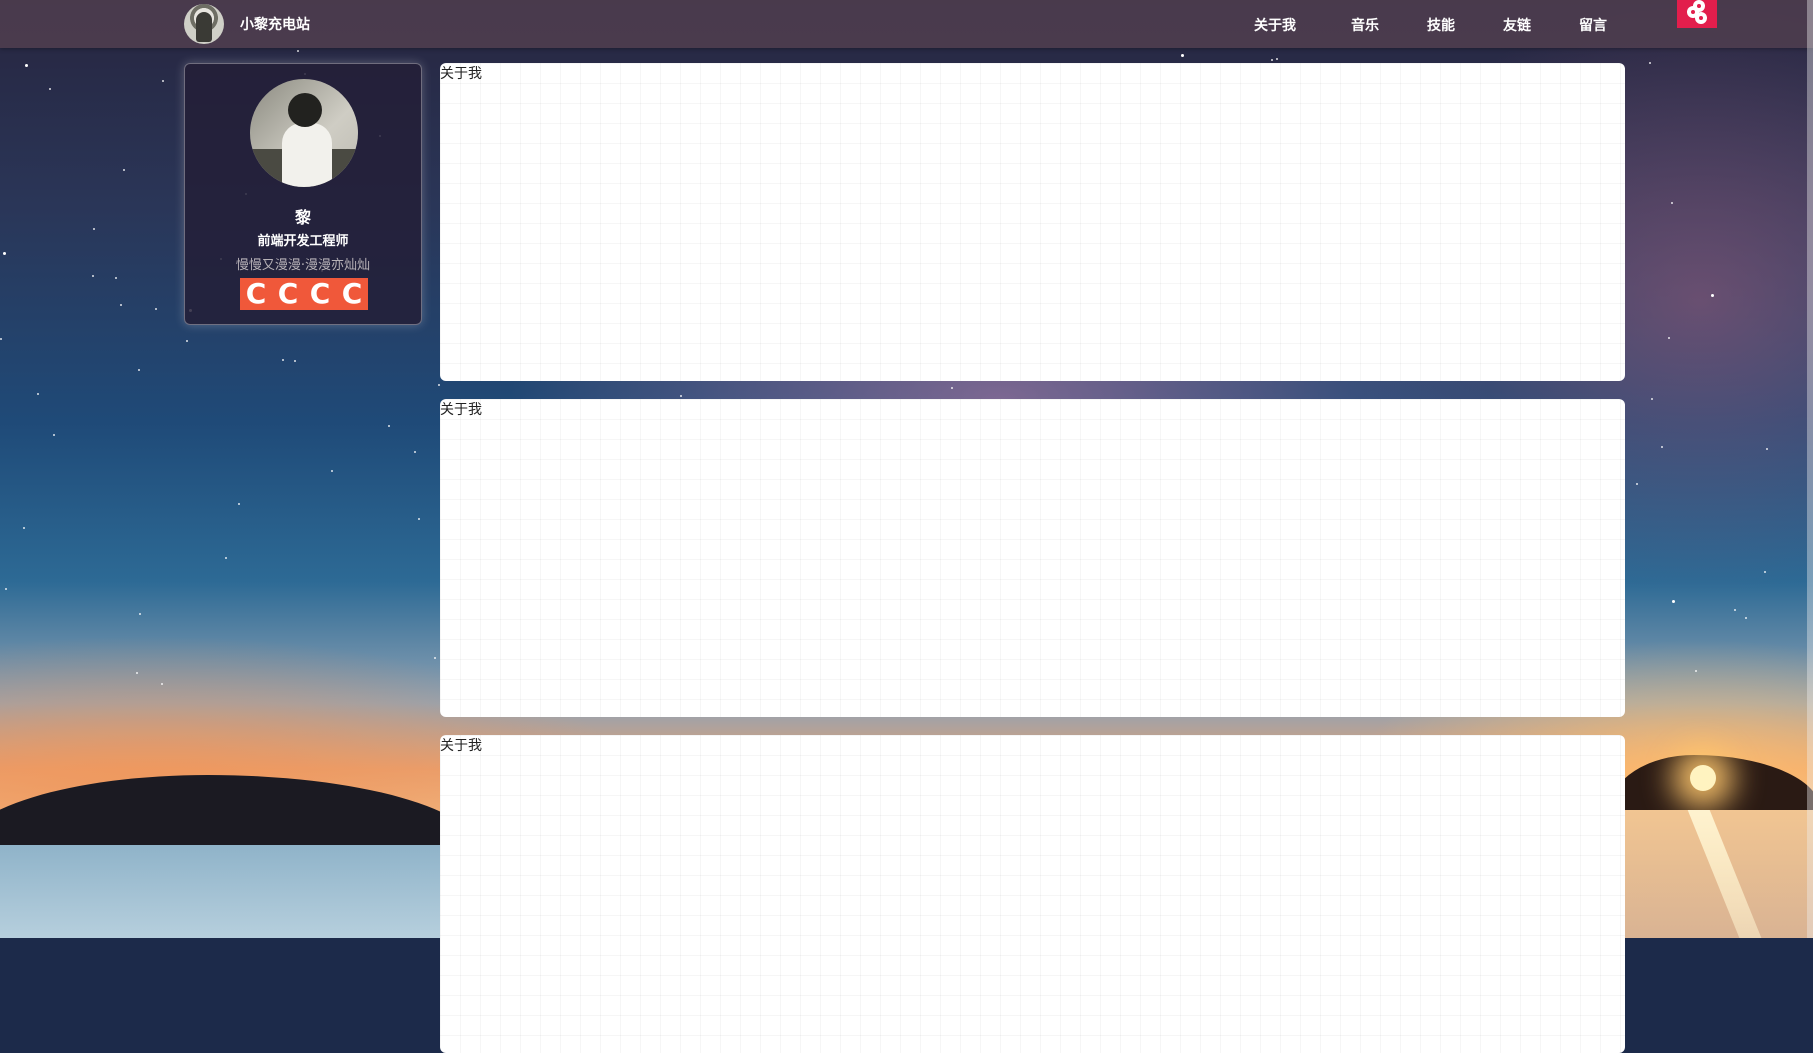  Describe the element at coordinates (240, 815) in the screenshot. I see `hill-silhouette` at that location.